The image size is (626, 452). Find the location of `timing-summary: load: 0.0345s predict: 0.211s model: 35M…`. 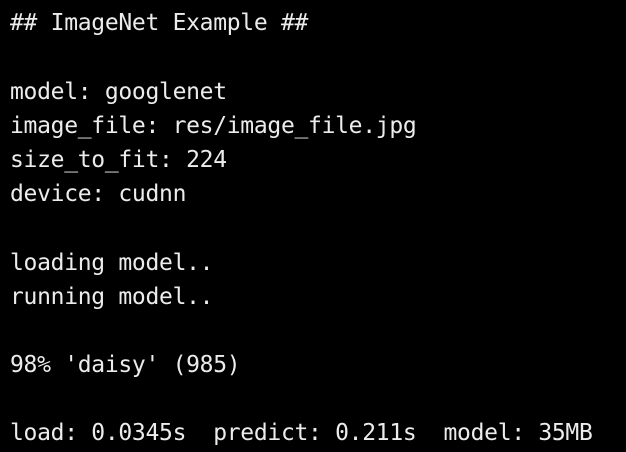

timing-summary: load: 0.0345s predict: 0.211s model: 35M… is located at coordinates (301, 433).